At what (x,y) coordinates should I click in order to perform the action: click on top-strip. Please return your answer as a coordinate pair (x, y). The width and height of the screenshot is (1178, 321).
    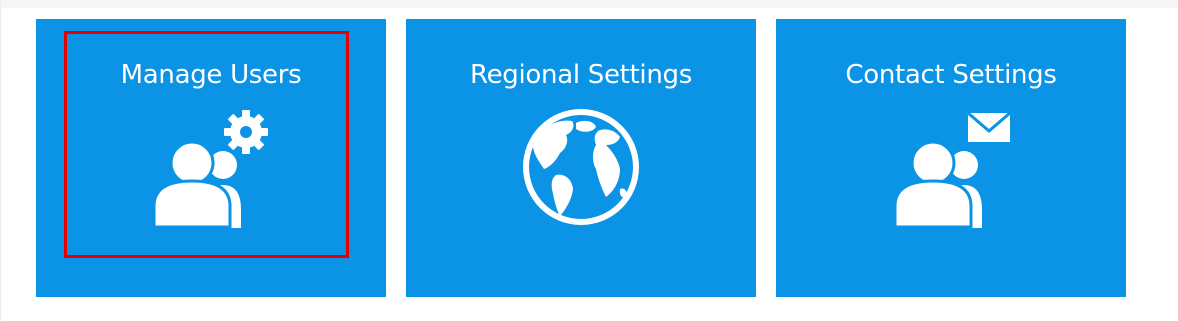
    Looking at the image, I should click on (589, 4).